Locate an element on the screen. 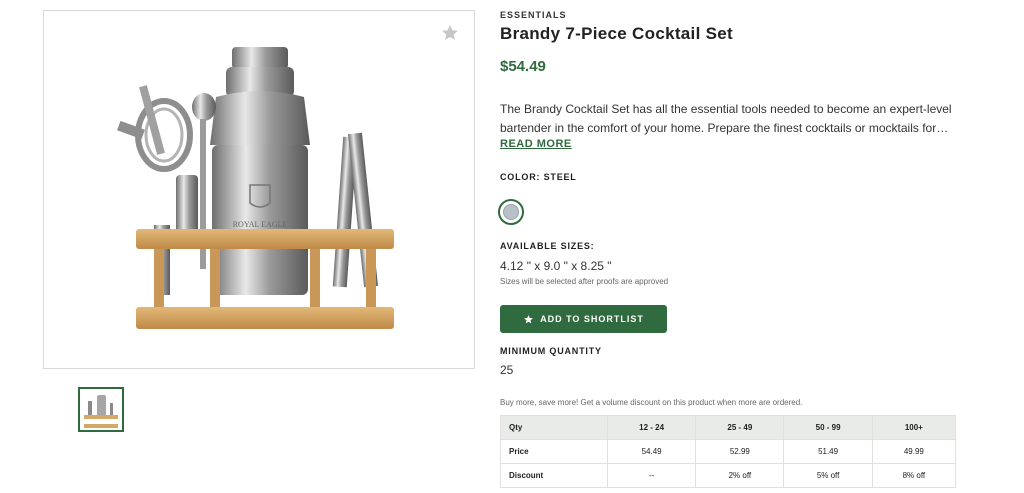 The width and height of the screenshot is (1024, 493). star-icon is located at coordinates (528, 318).